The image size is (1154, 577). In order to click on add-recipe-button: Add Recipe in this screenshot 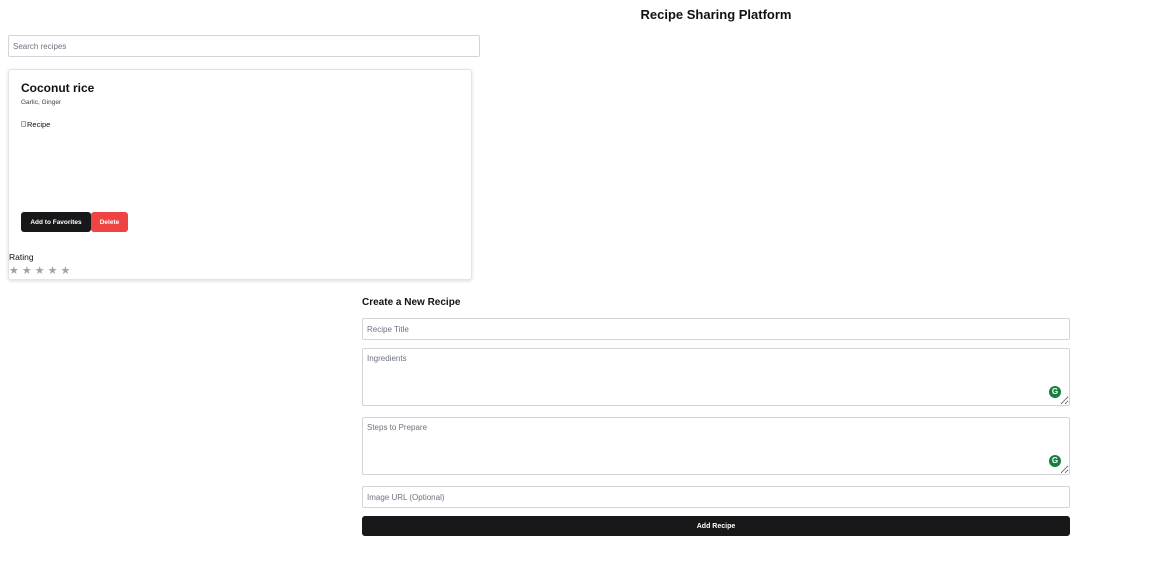, I will do `click(716, 526)`.